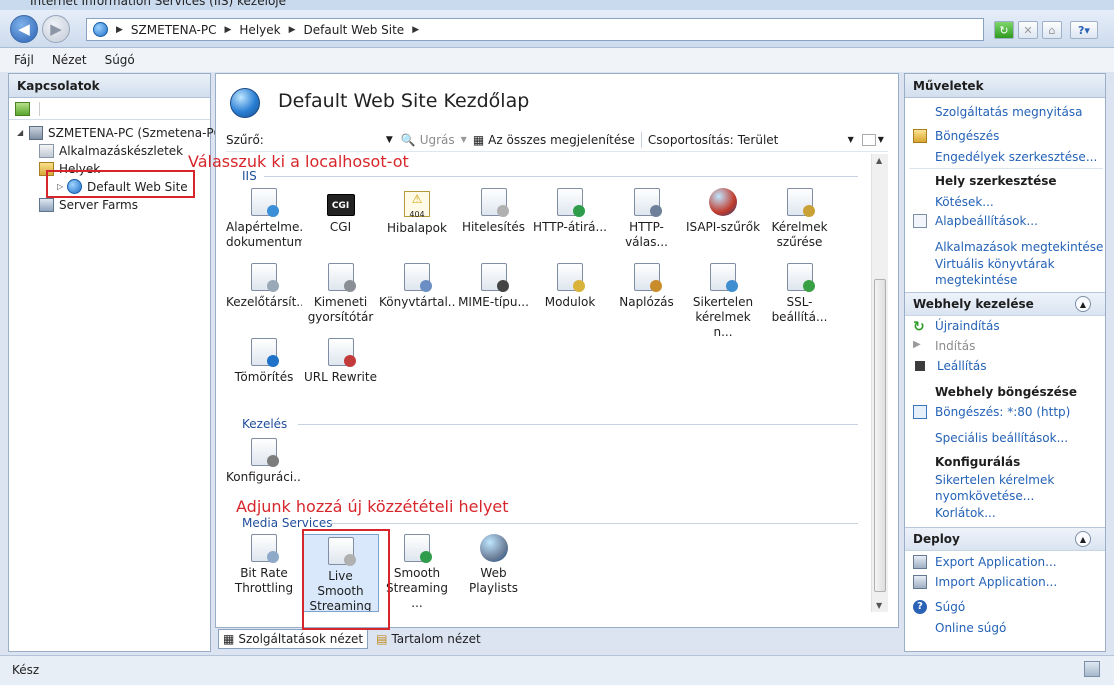 The image size is (1114, 685). Describe the element at coordinates (494, 211) in the screenshot. I see `feature-authentication: Hitelesítés` at that location.